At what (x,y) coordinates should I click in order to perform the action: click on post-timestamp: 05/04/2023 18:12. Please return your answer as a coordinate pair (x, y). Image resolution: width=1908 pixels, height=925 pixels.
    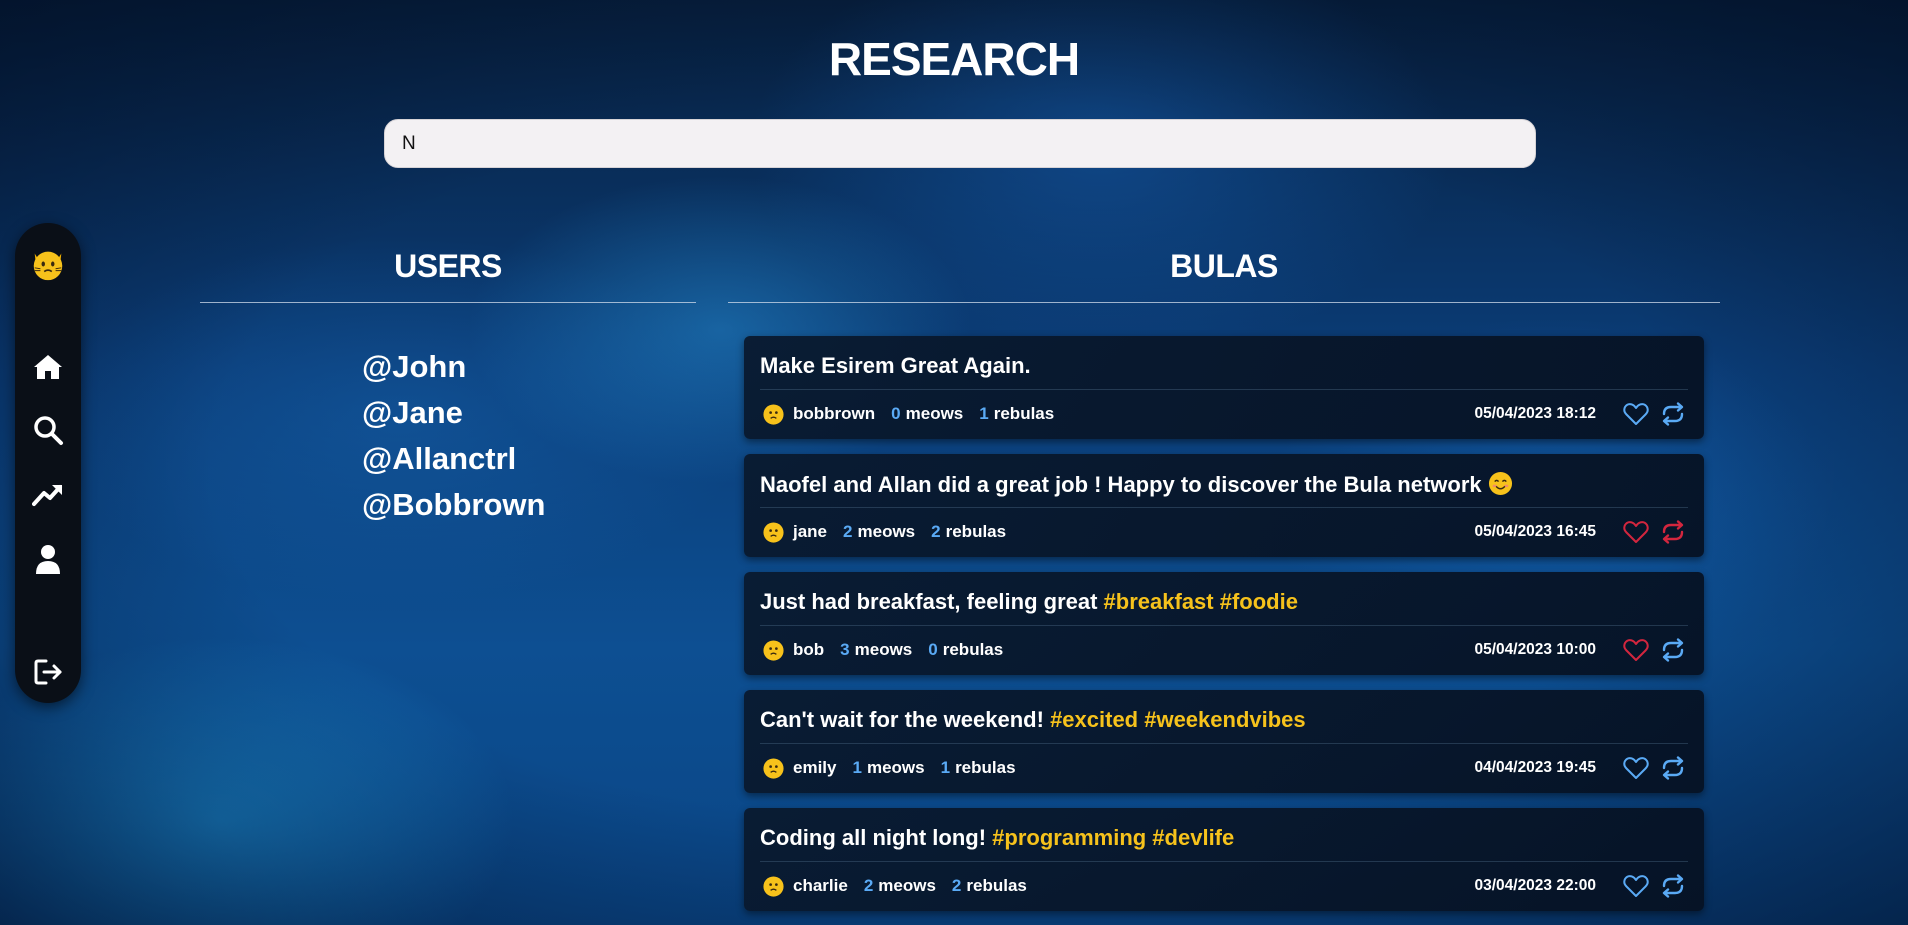
    Looking at the image, I should click on (1535, 413).